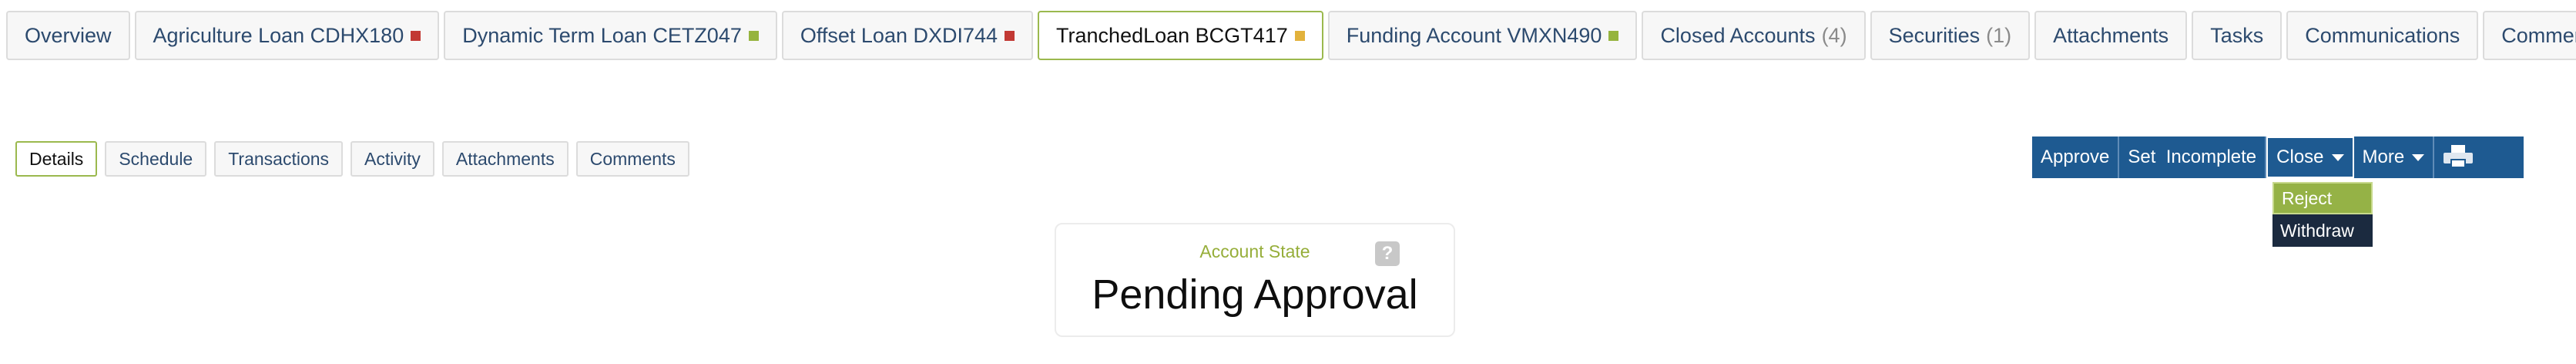  What do you see at coordinates (899, 35) in the screenshot?
I see `tab-label: Offset Loan DXDI744` at bounding box center [899, 35].